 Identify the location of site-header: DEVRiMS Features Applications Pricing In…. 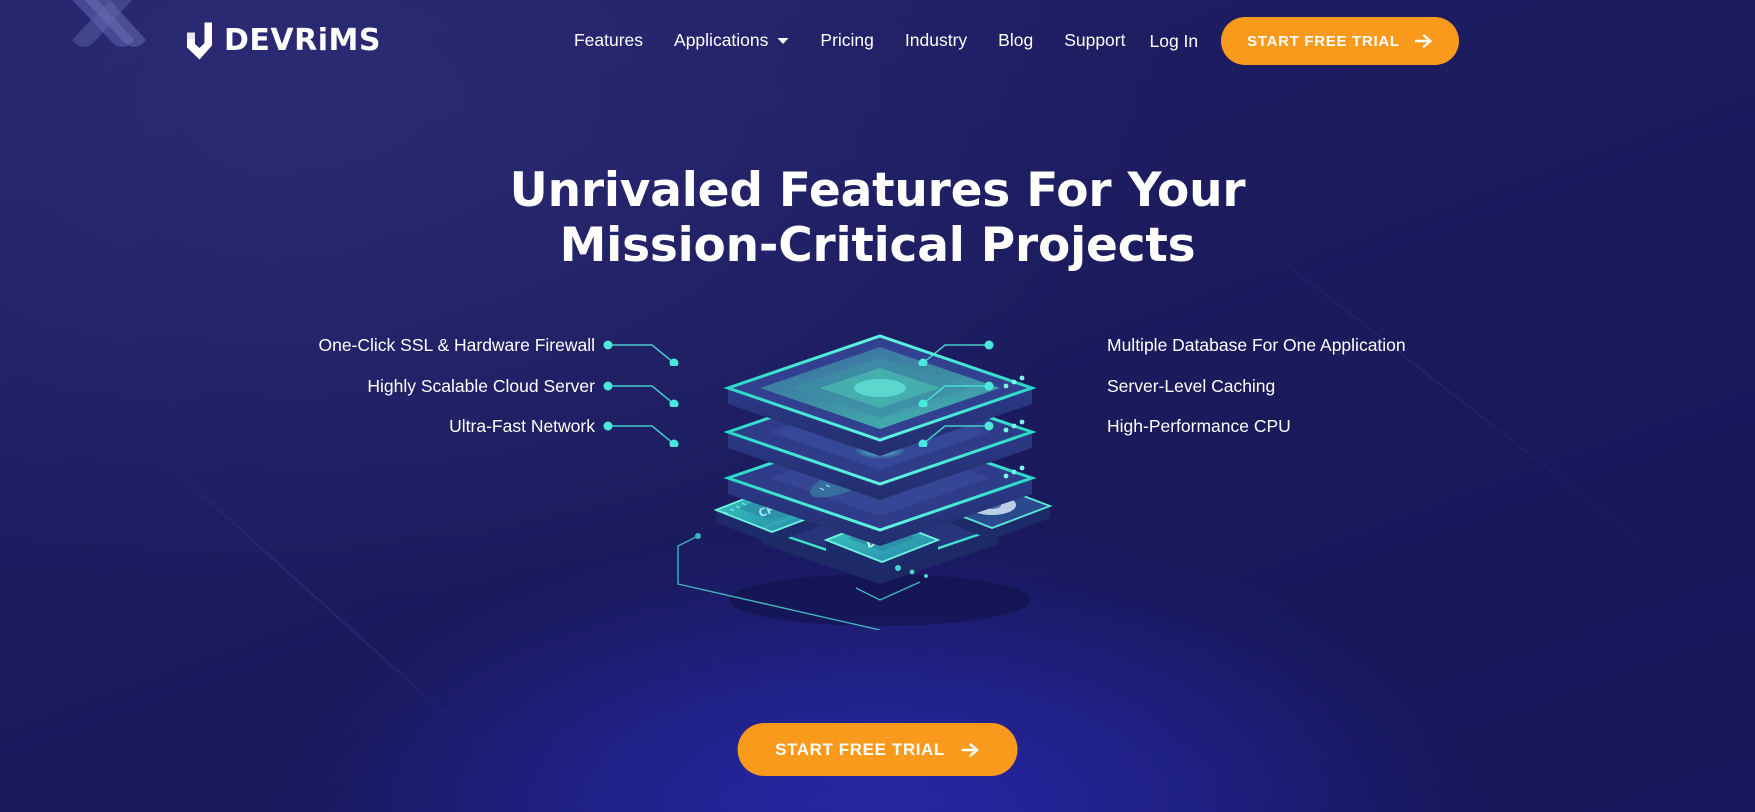
(877, 41).